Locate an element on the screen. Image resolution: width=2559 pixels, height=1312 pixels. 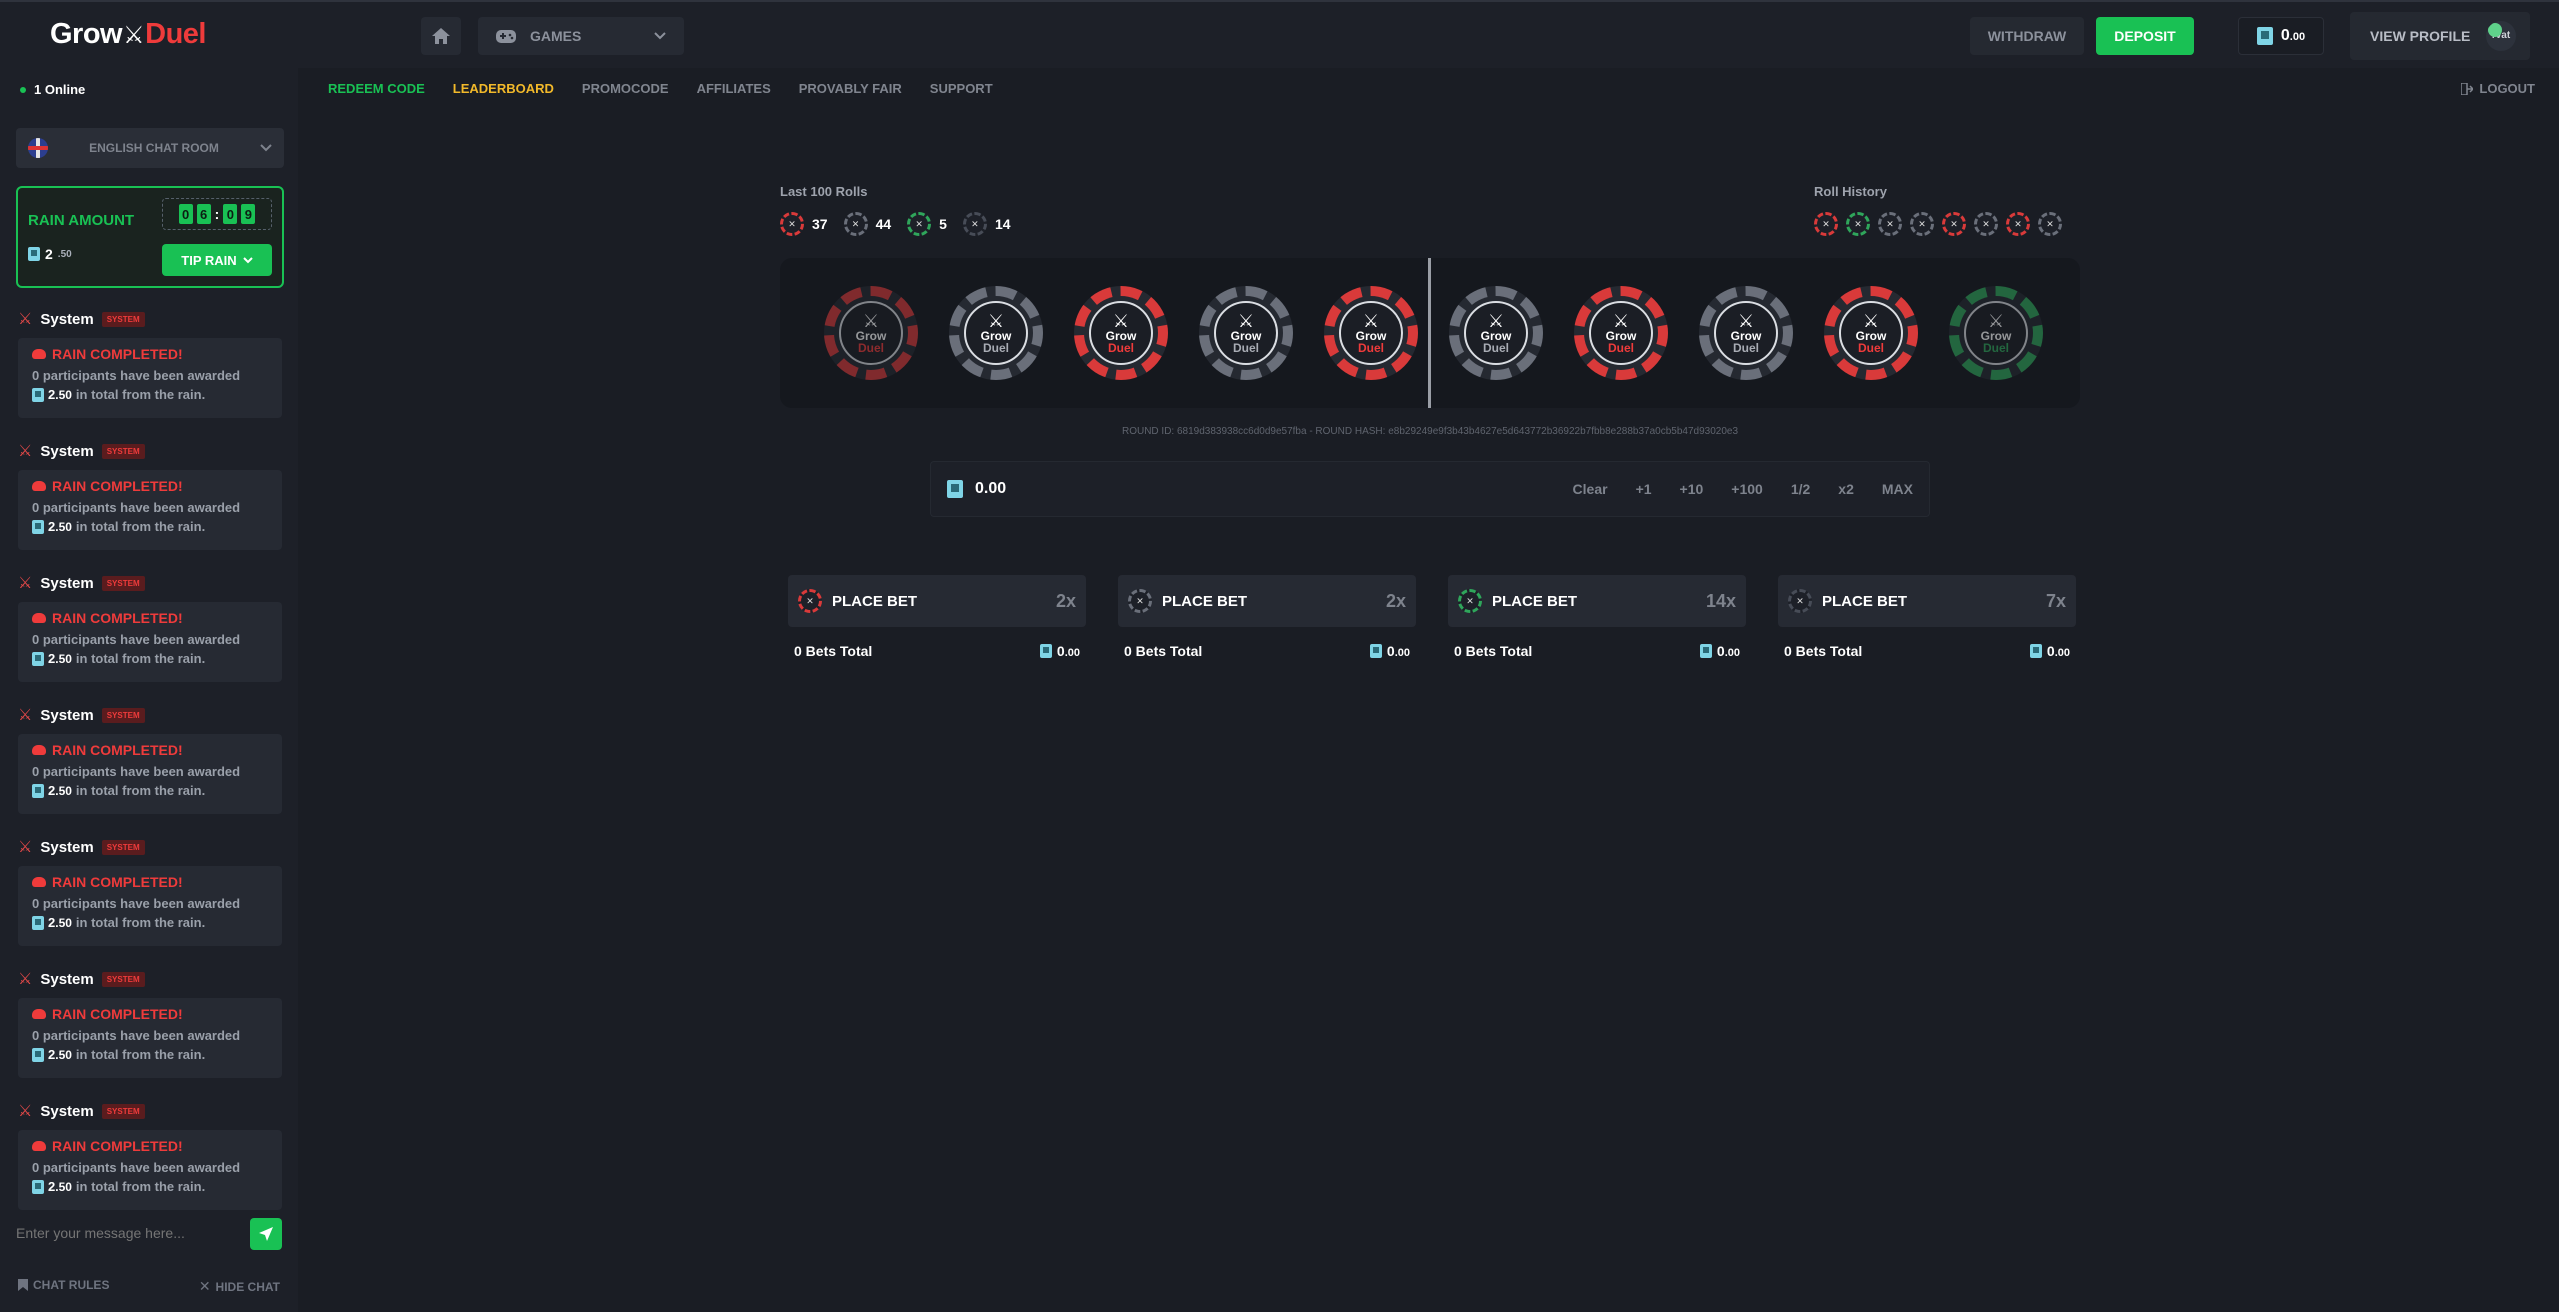
participants-count: 0 is located at coordinates (36, 1035).